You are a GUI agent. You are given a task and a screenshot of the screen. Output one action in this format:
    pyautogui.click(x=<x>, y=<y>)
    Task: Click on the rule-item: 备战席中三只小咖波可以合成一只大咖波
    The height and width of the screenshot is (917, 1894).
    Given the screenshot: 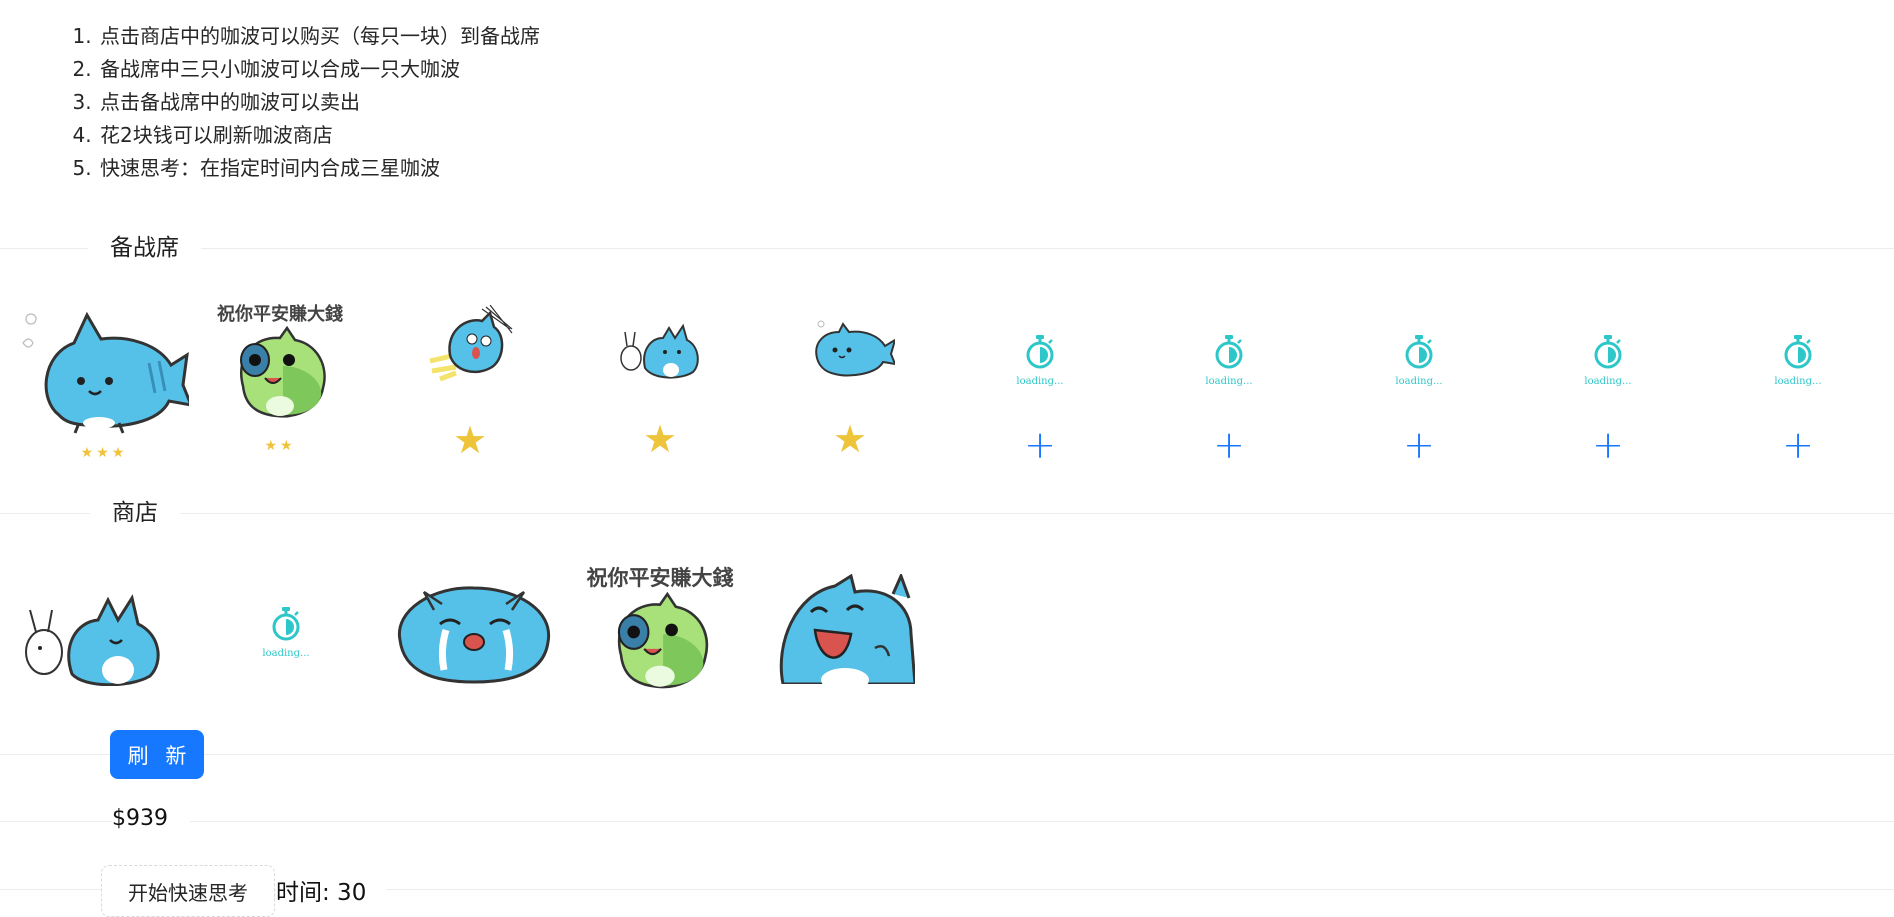 What is the action you would take?
    pyautogui.click(x=319, y=69)
    